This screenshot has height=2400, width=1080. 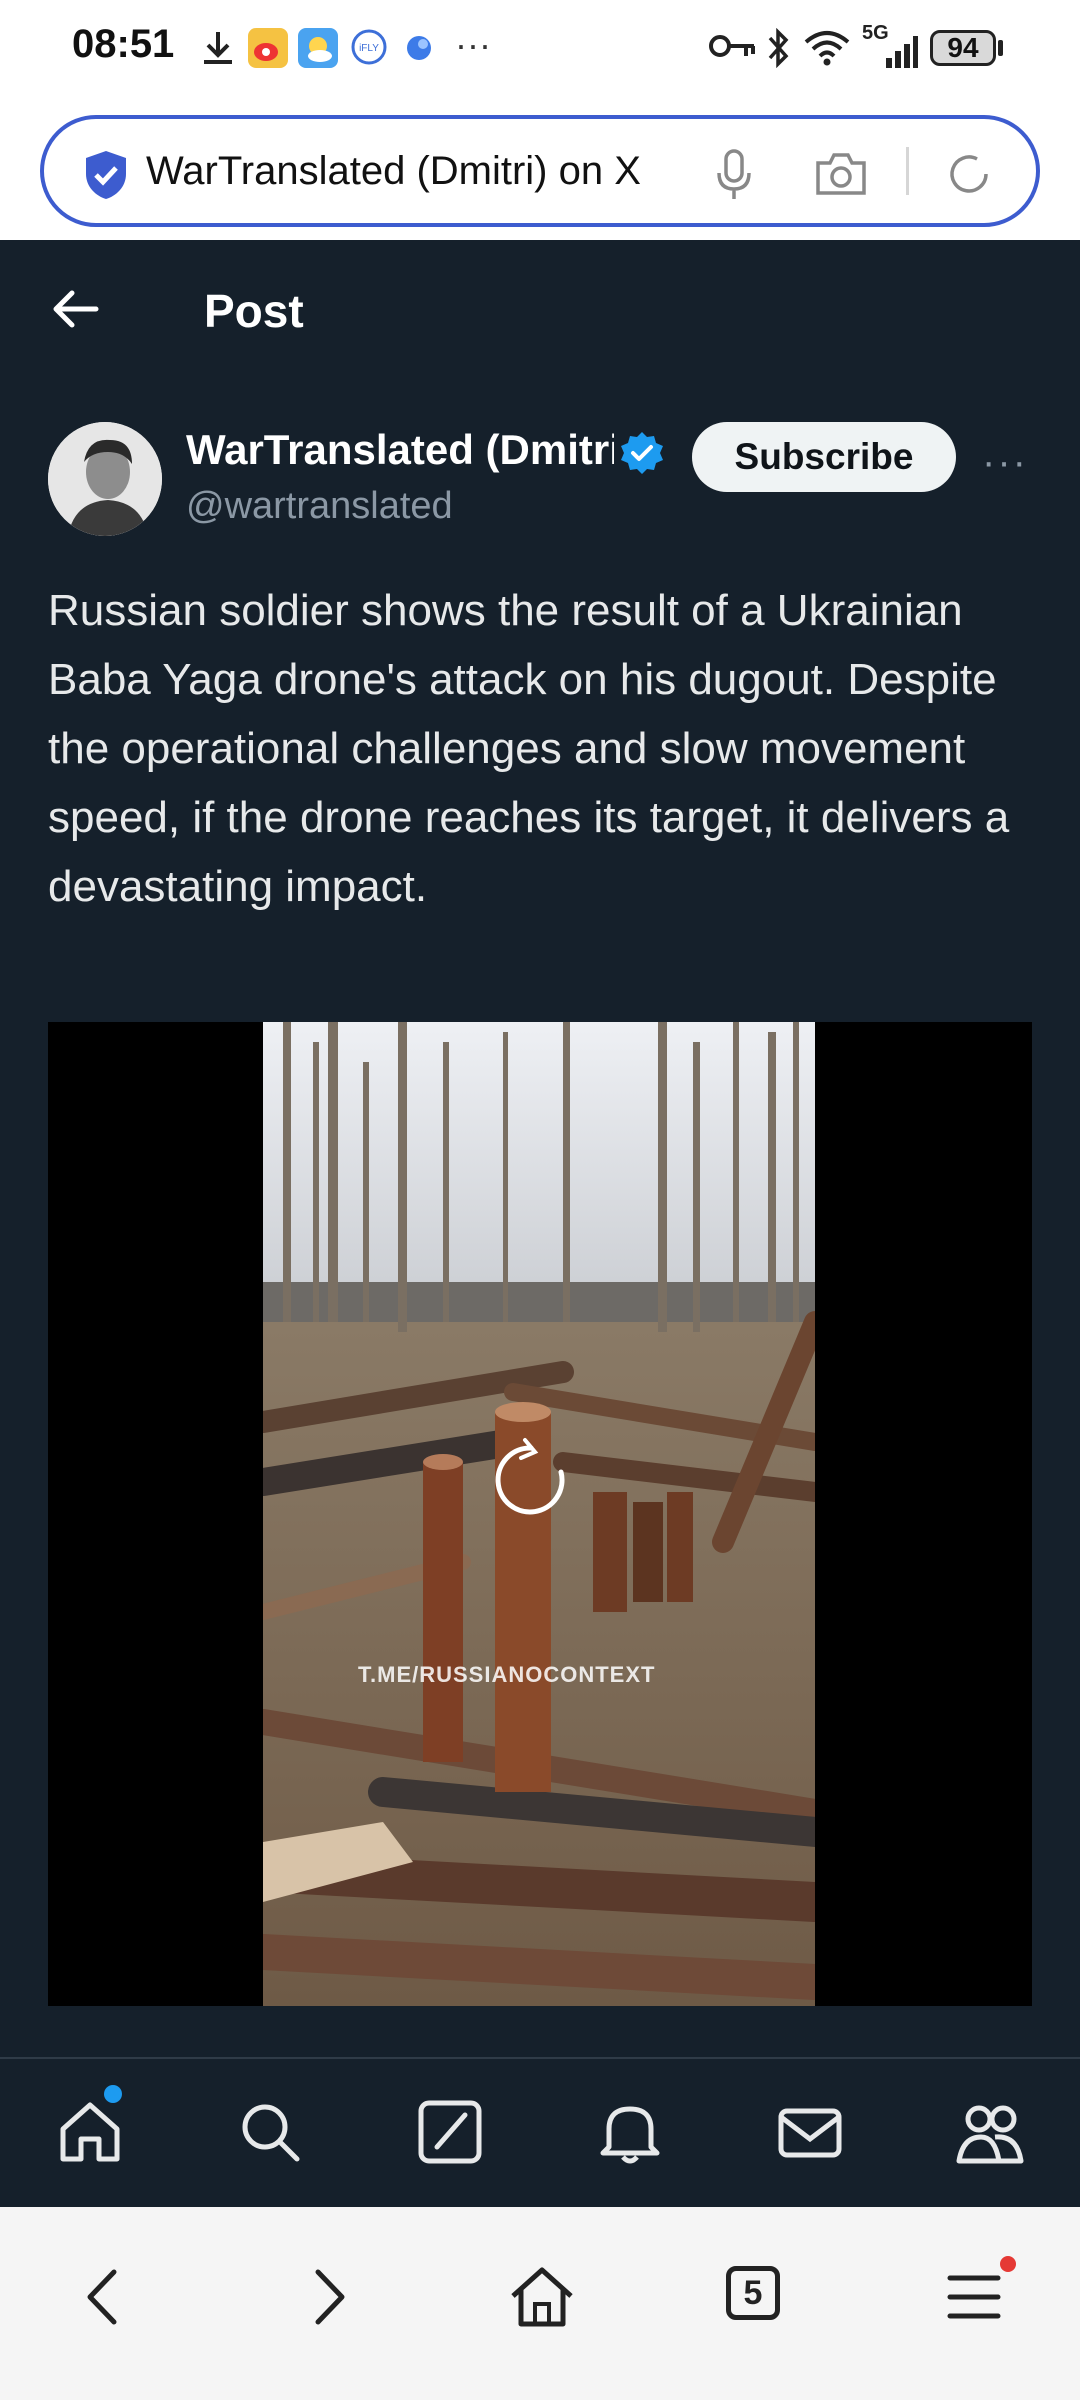 What do you see at coordinates (734, 176) in the screenshot?
I see `microphone-icon` at bounding box center [734, 176].